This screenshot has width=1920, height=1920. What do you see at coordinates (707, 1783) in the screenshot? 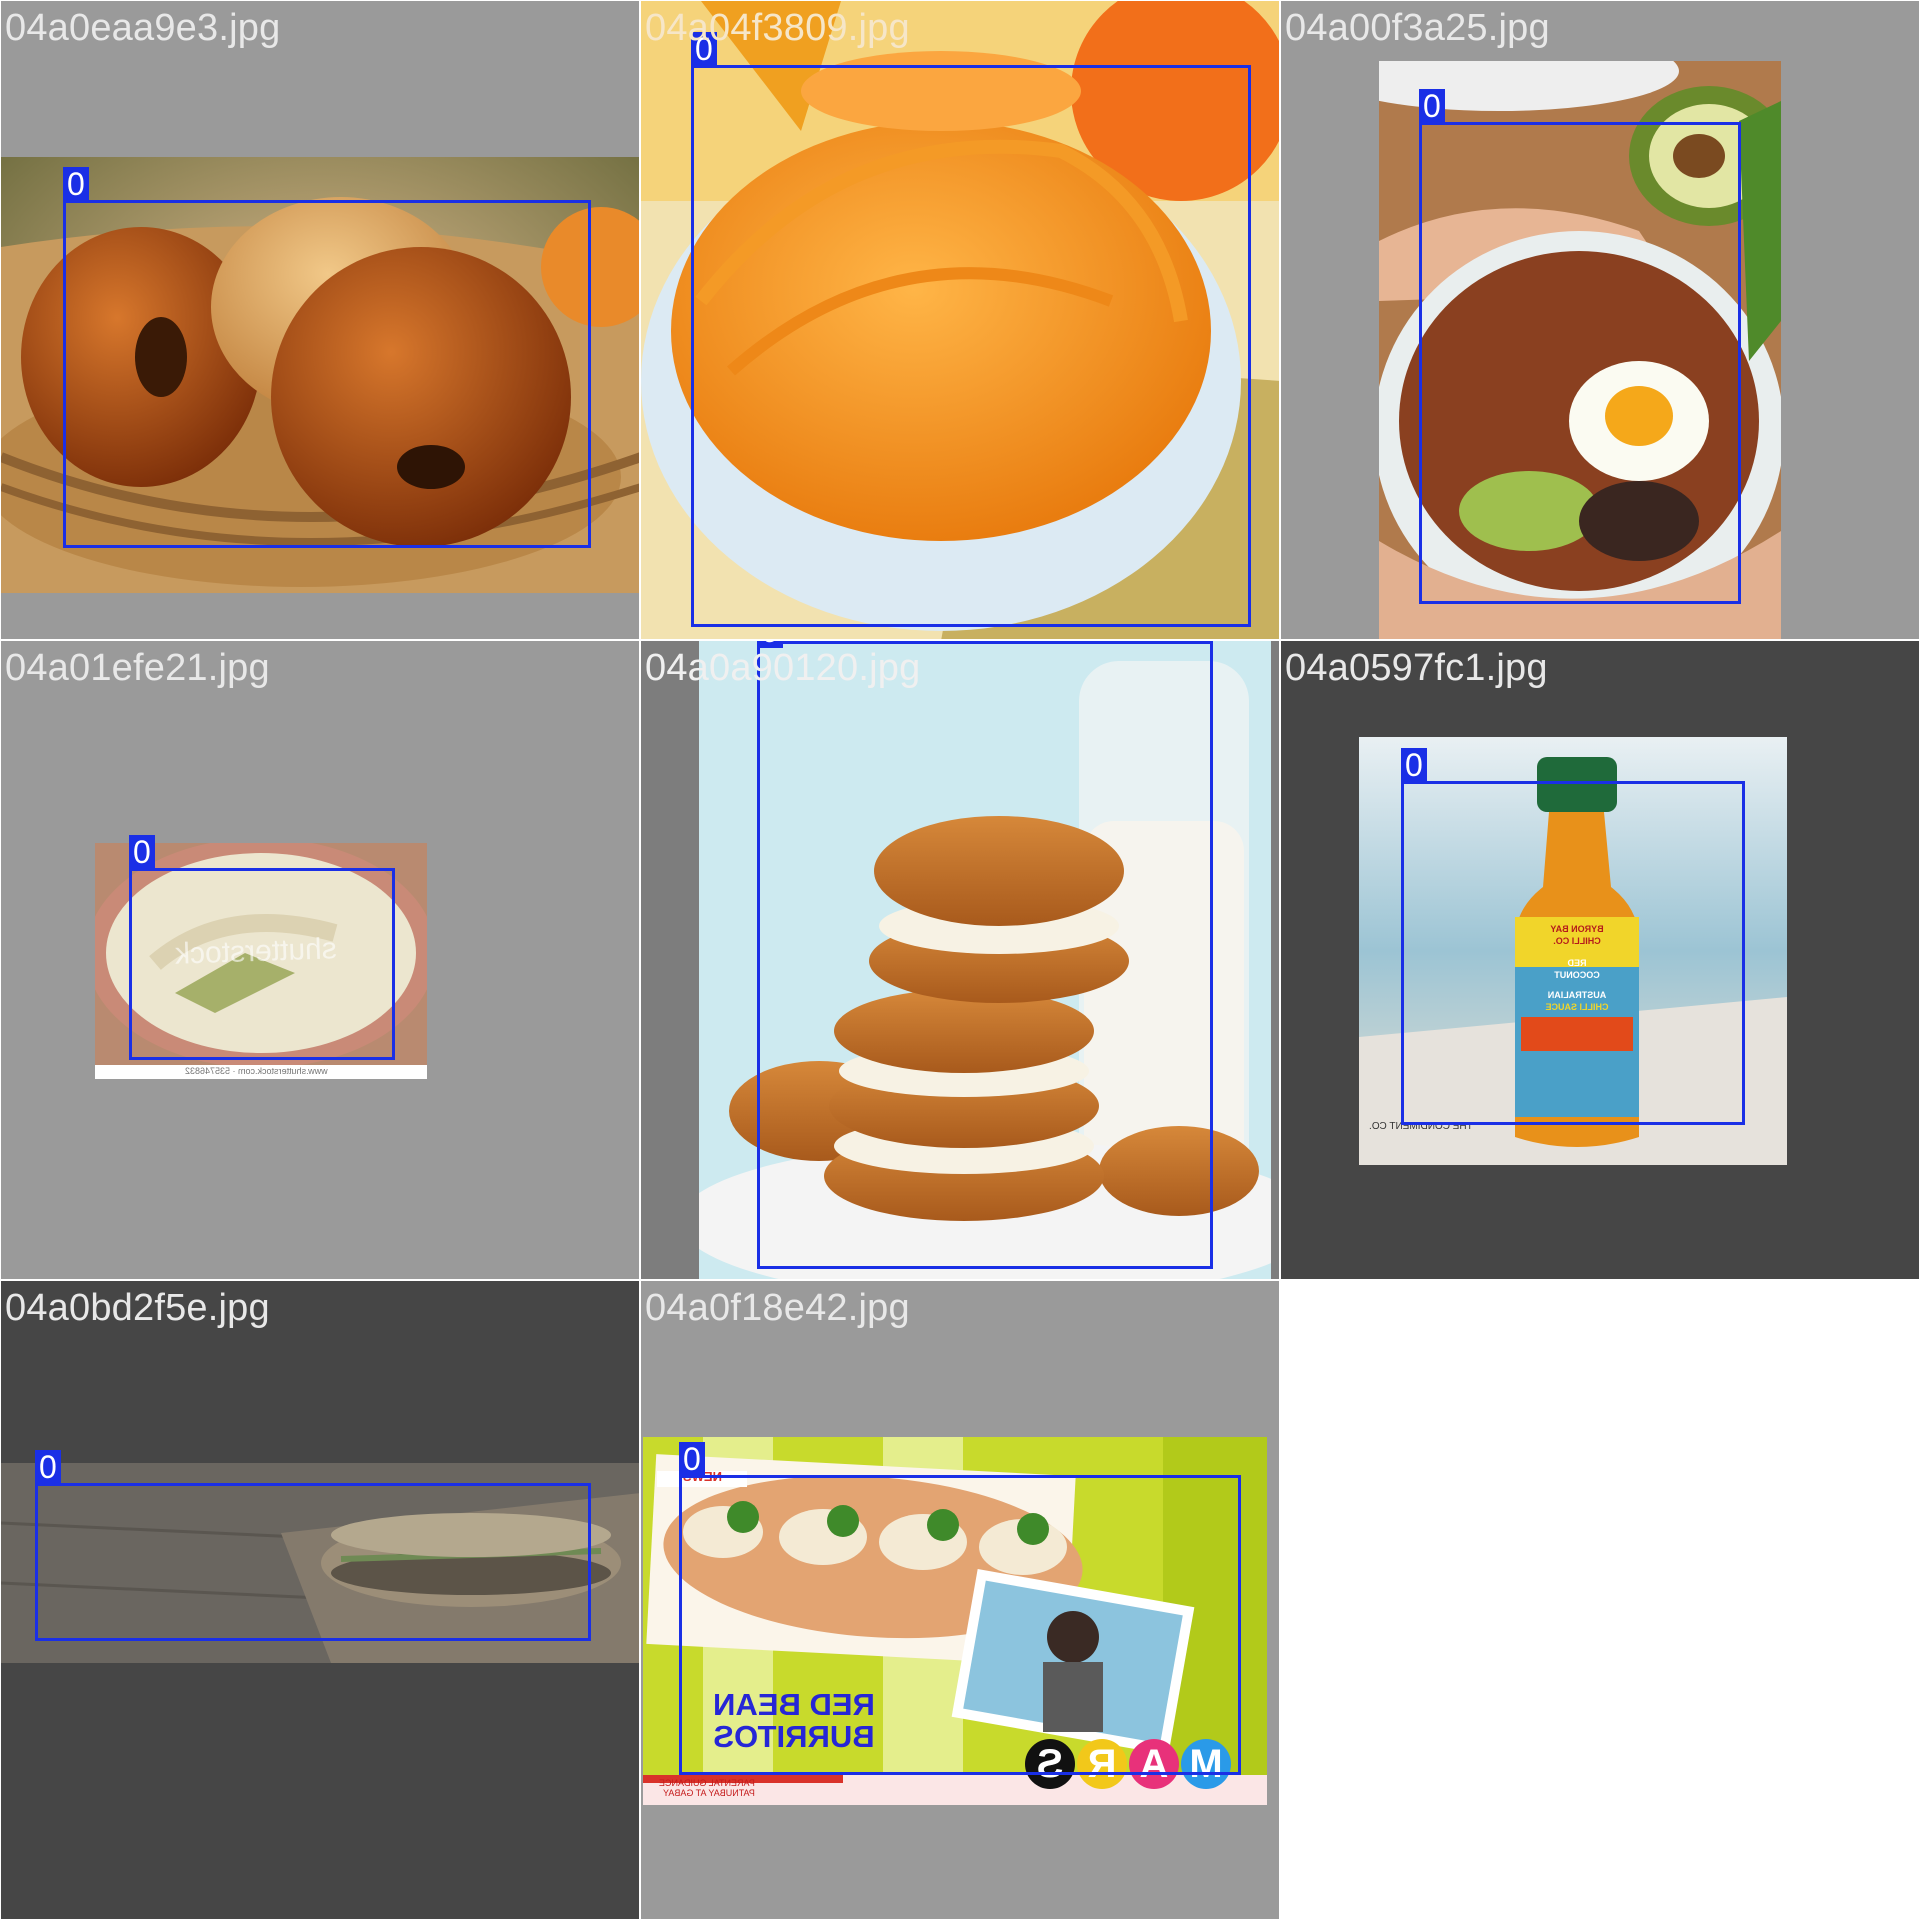
I see `rating-line: PARENTAL GUIDANCE` at bounding box center [707, 1783].